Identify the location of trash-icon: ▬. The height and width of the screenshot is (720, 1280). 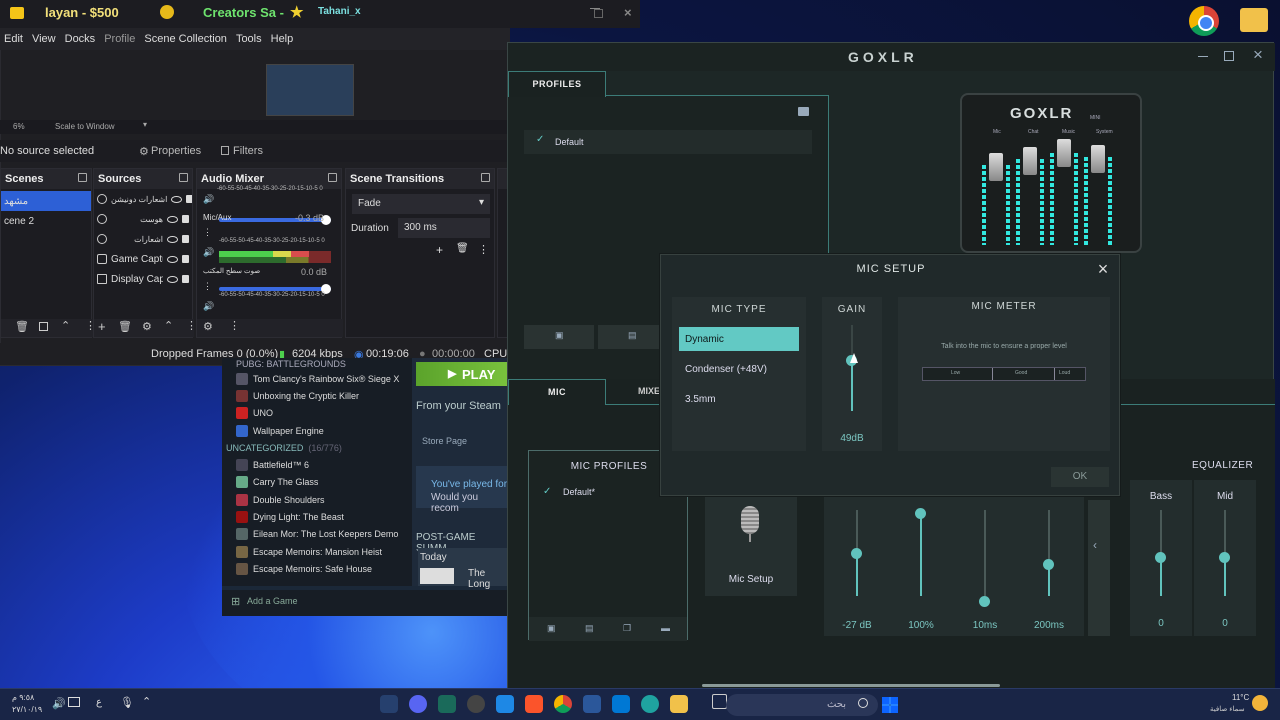
(665, 628).